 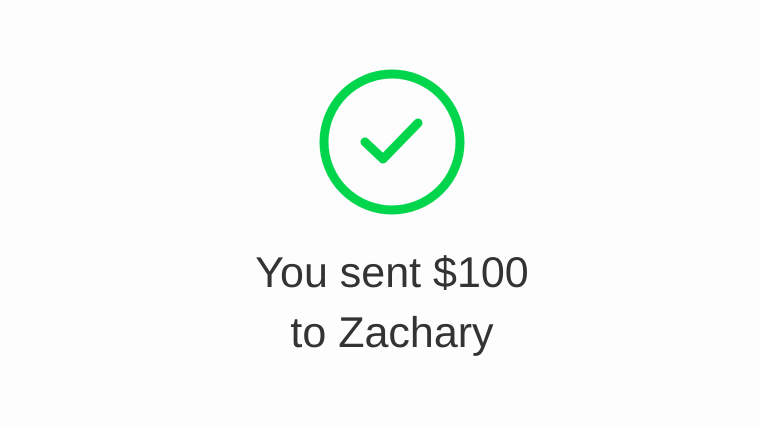 I want to click on checkmark-circle-icon, so click(x=392, y=142).